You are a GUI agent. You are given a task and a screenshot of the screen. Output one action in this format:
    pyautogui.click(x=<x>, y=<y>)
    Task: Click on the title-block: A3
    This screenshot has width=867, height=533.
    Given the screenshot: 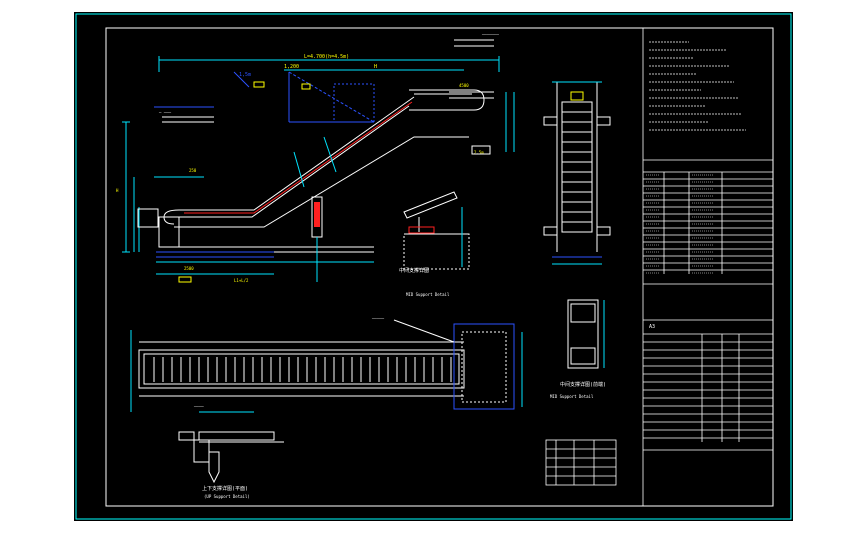 What is the action you would take?
    pyautogui.click(x=707, y=267)
    